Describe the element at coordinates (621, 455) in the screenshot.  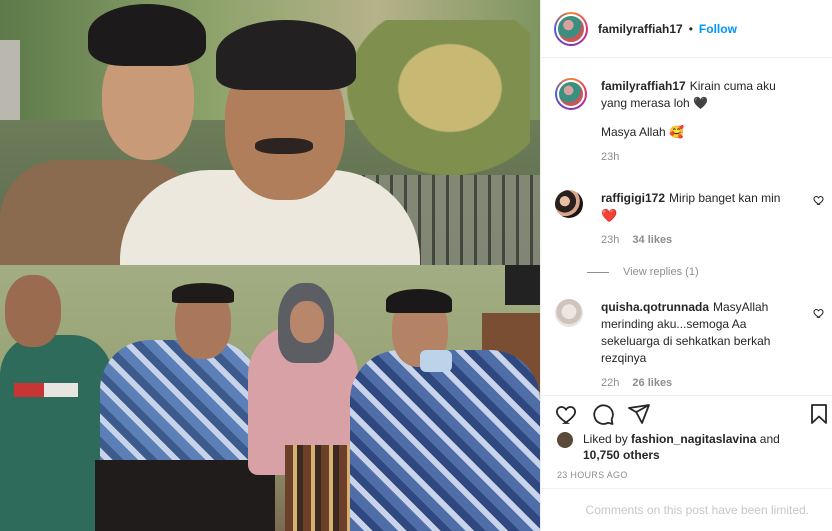
I see `likes-others: 10,750 others` at that location.